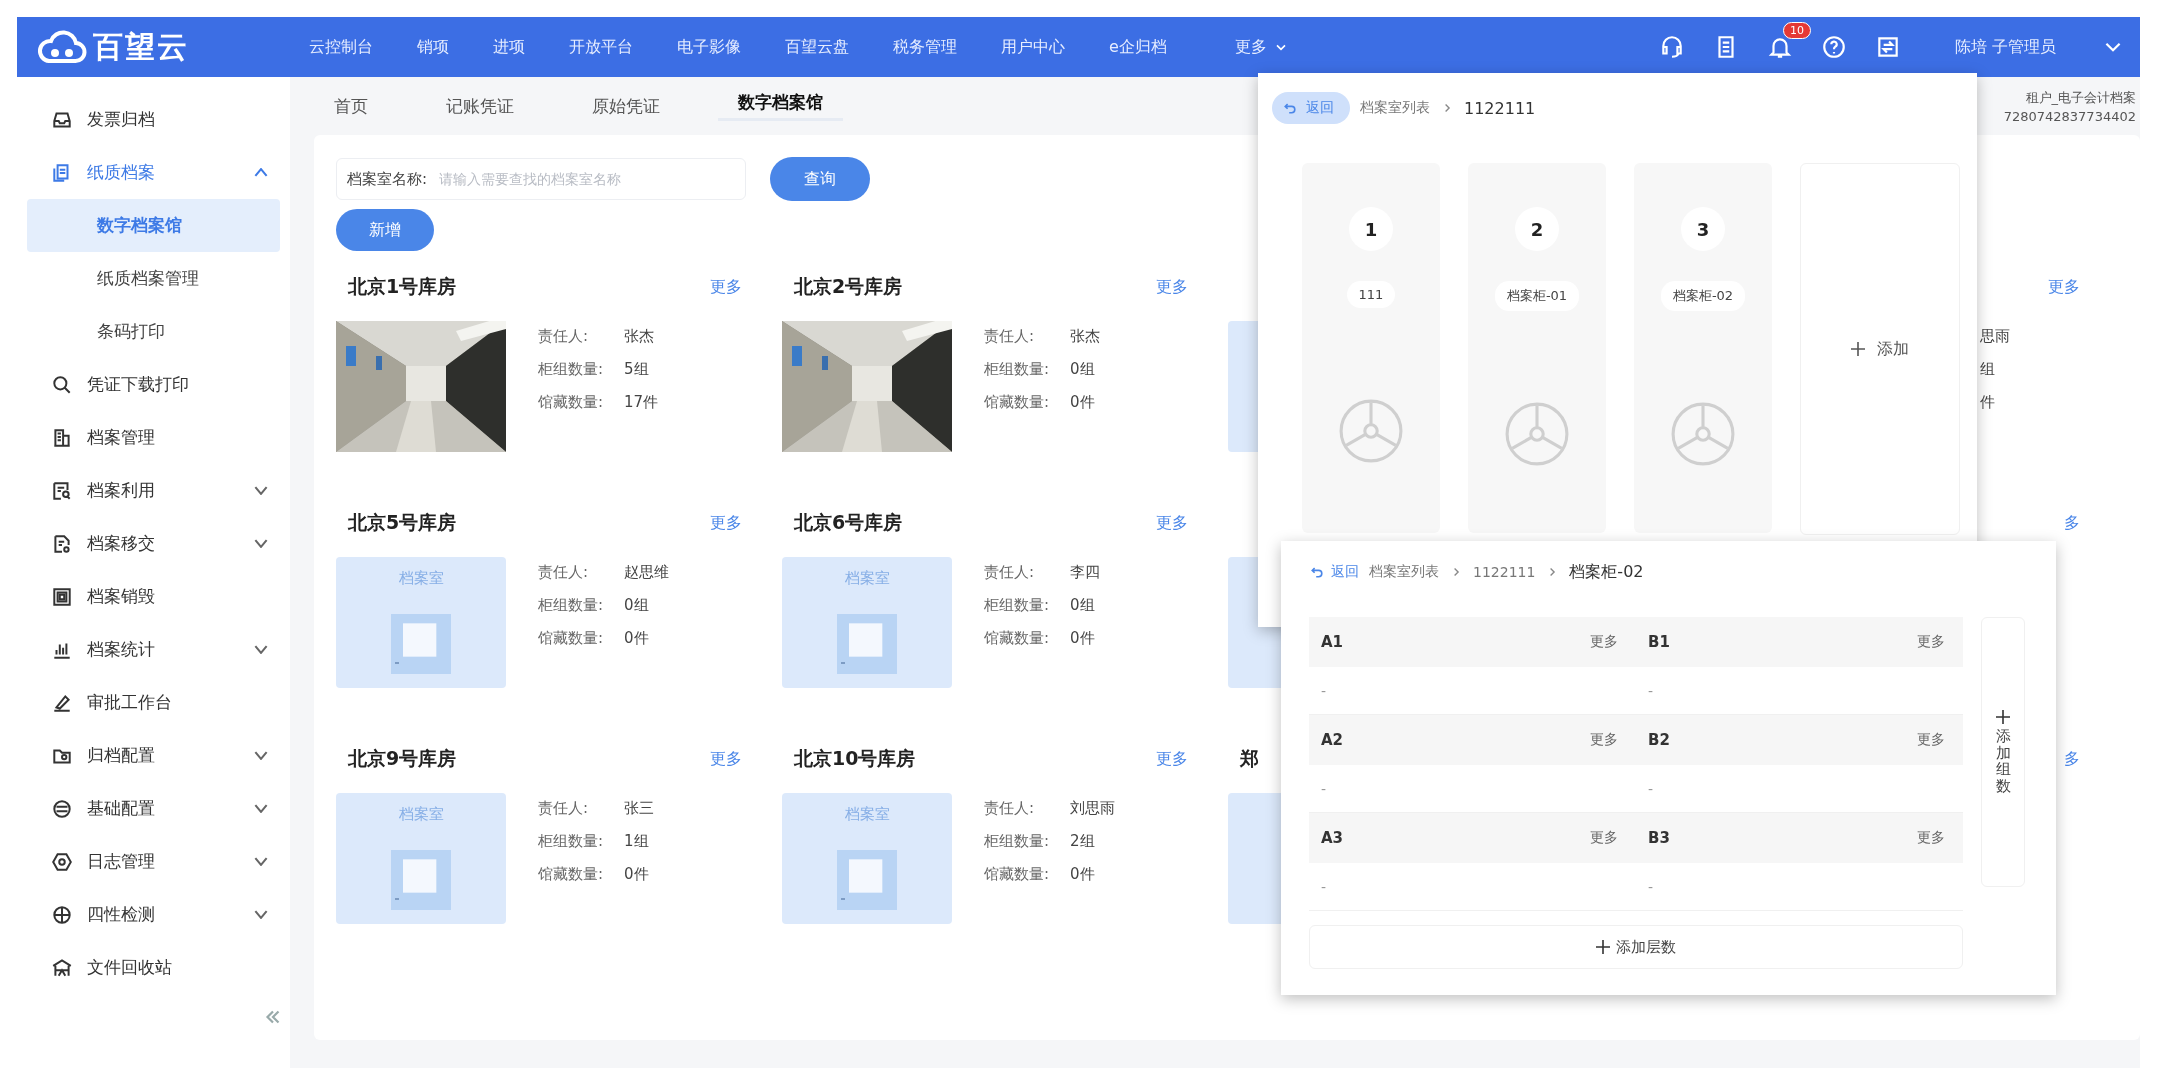  Describe the element at coordinates (601, 47) in the screenshot. I see `nav-item: 开放平台` at that location.